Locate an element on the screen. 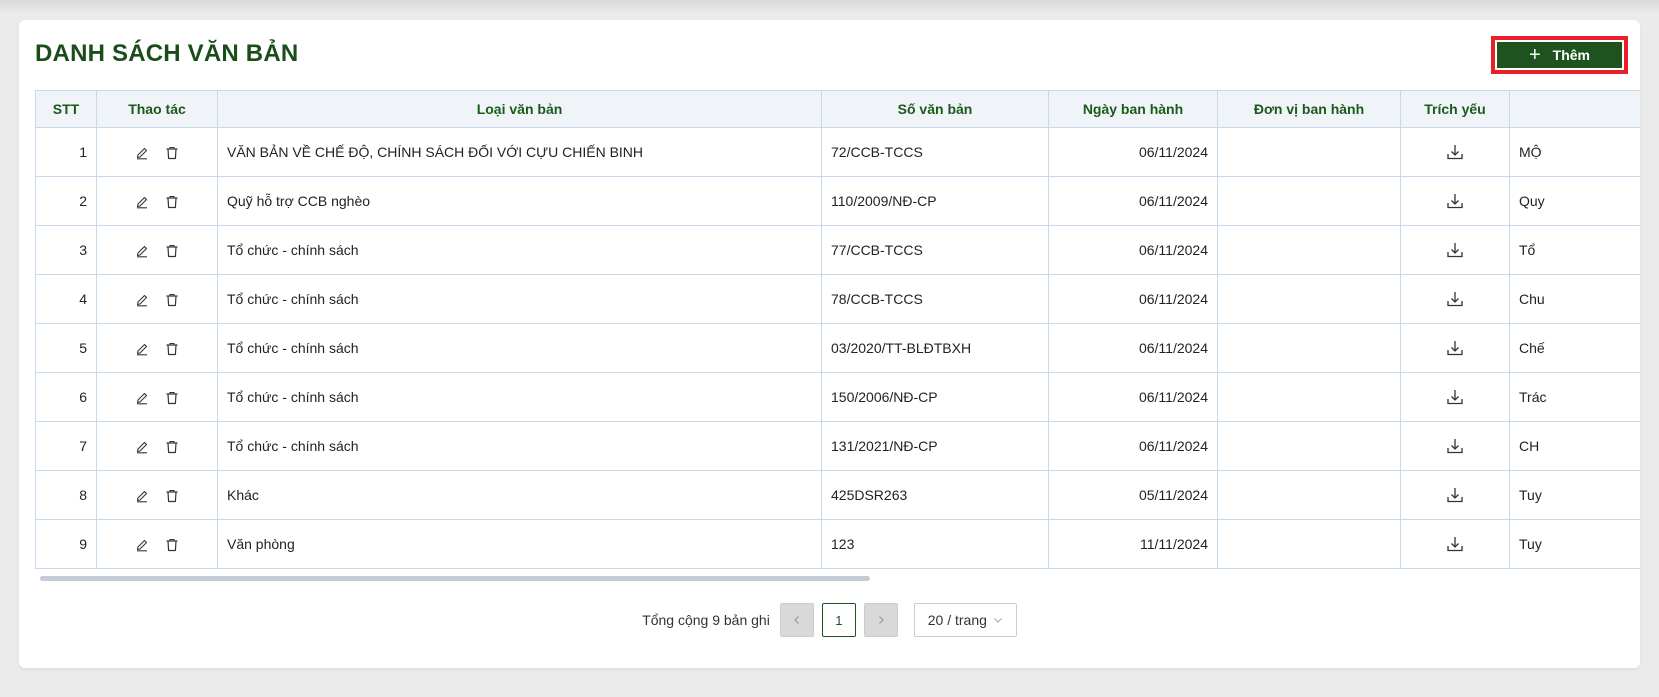 Image resolution: width=1659 pixels, height=697 pixels. cell-extra: MỘ is located at coordinates (1574, 152).